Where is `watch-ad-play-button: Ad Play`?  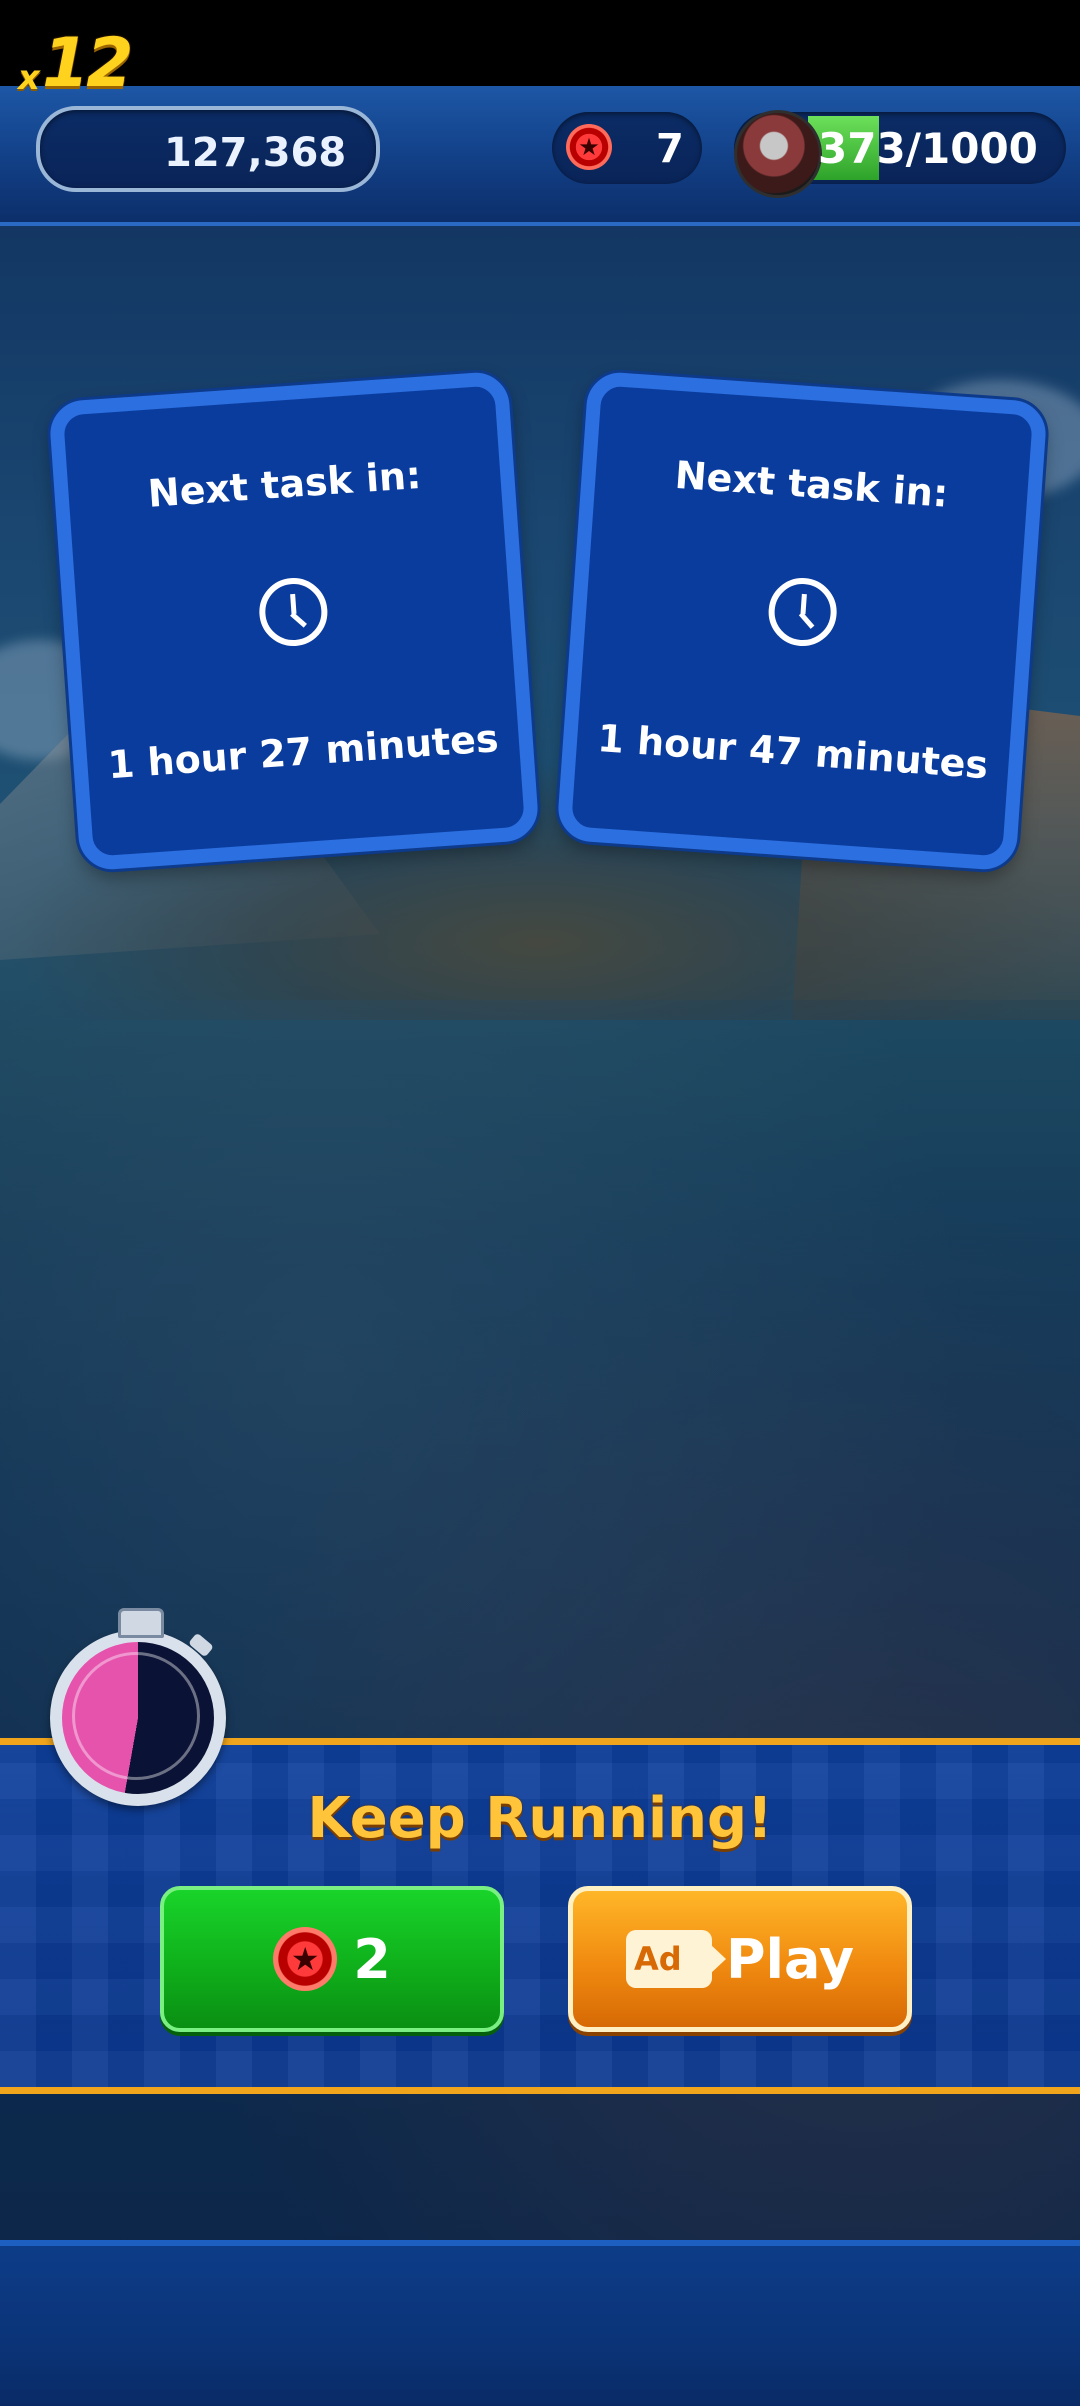
watch-ad-play-button: Ad Play is located at coordinates (740, 1959).